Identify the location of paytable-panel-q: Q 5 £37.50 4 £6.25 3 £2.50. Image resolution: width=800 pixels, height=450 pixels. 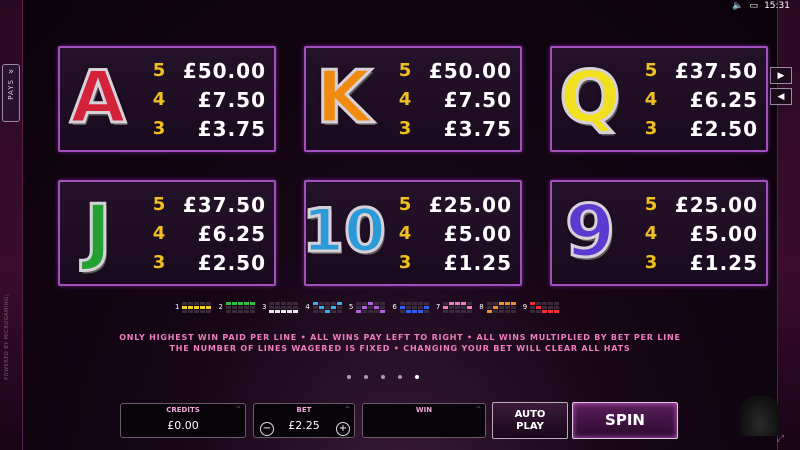
(659, 99).